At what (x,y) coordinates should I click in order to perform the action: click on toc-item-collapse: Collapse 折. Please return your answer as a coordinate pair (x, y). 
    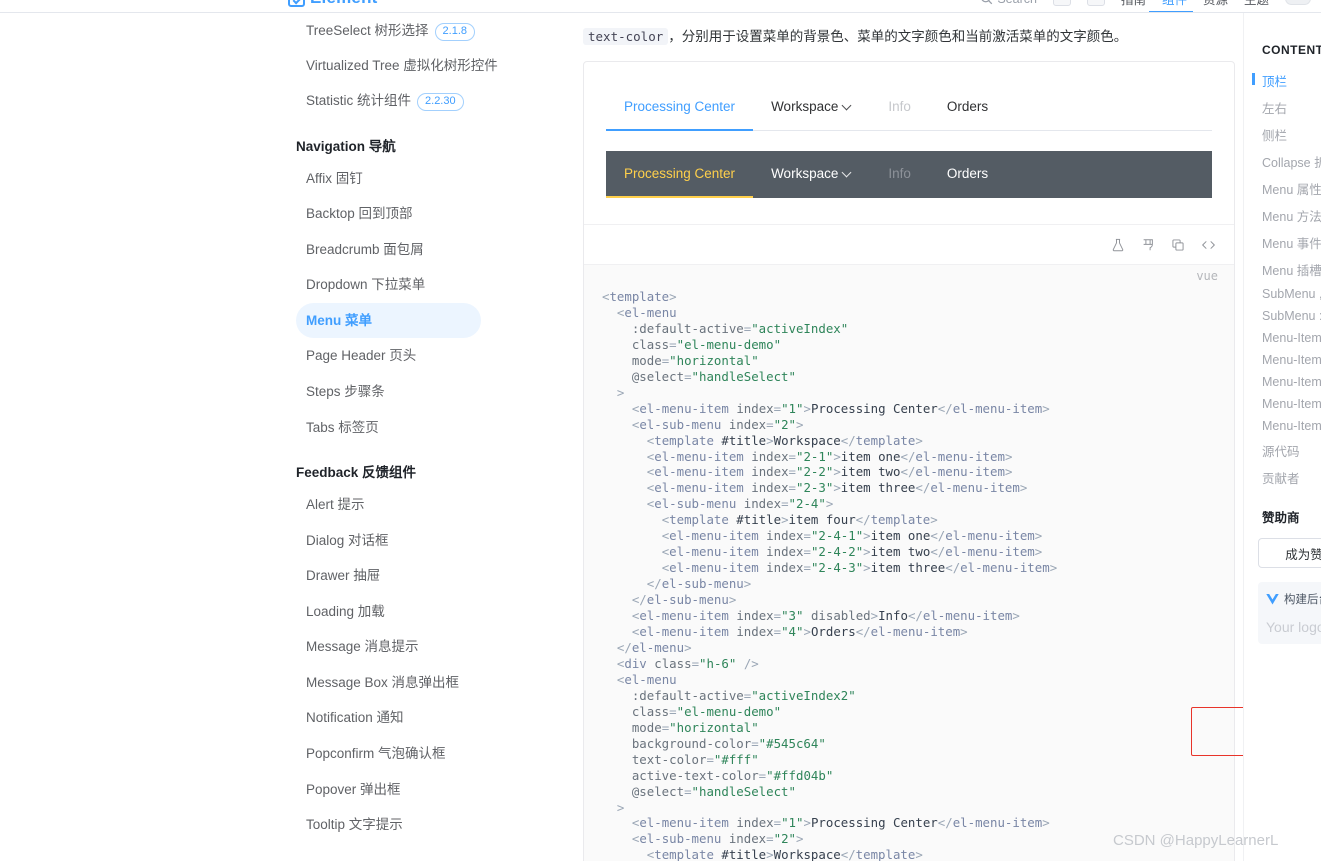
    Looking at the image, I should click on (1282, 161).